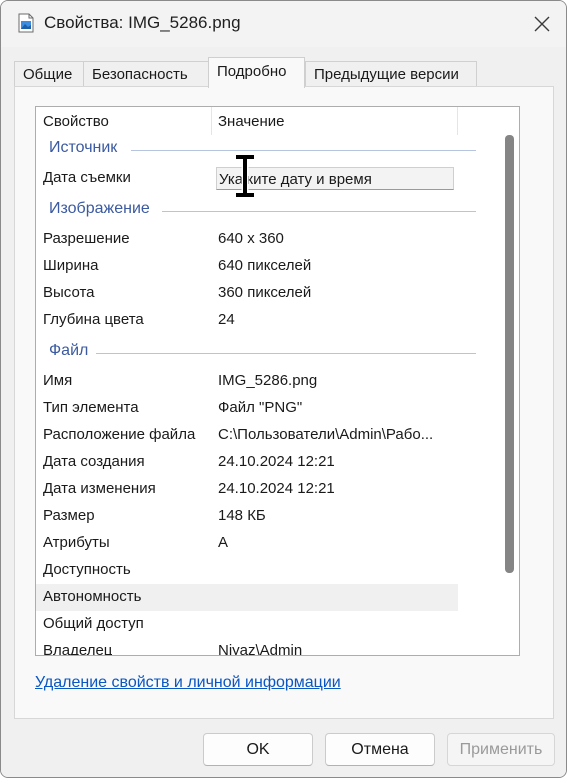 This screenshot has width=567, height=778. I want to click on property-name: Глубина цвета, so click(93, 319).